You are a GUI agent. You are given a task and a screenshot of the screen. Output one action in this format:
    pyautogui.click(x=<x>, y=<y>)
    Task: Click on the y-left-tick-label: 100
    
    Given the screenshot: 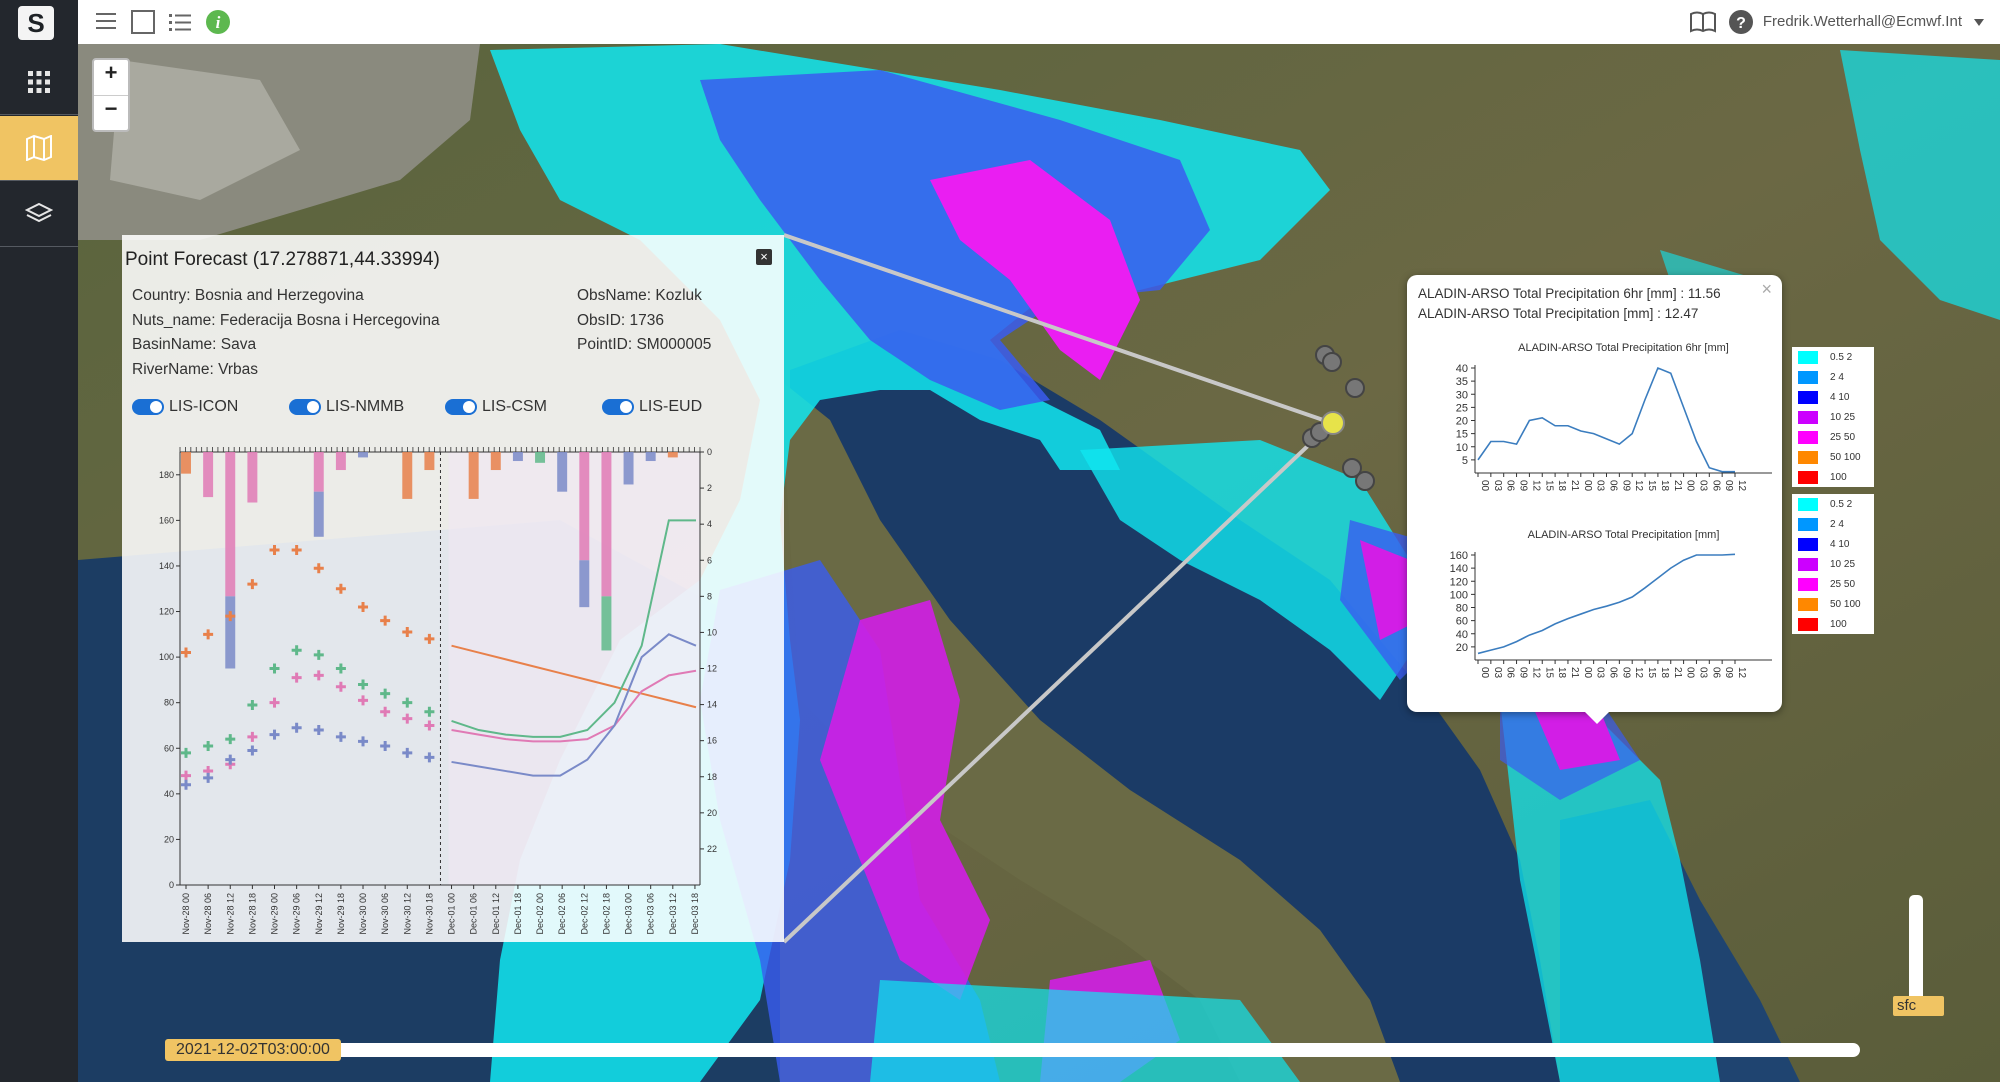 What is the action you would take?
    pyautogui.click(x=166, y=657)
    